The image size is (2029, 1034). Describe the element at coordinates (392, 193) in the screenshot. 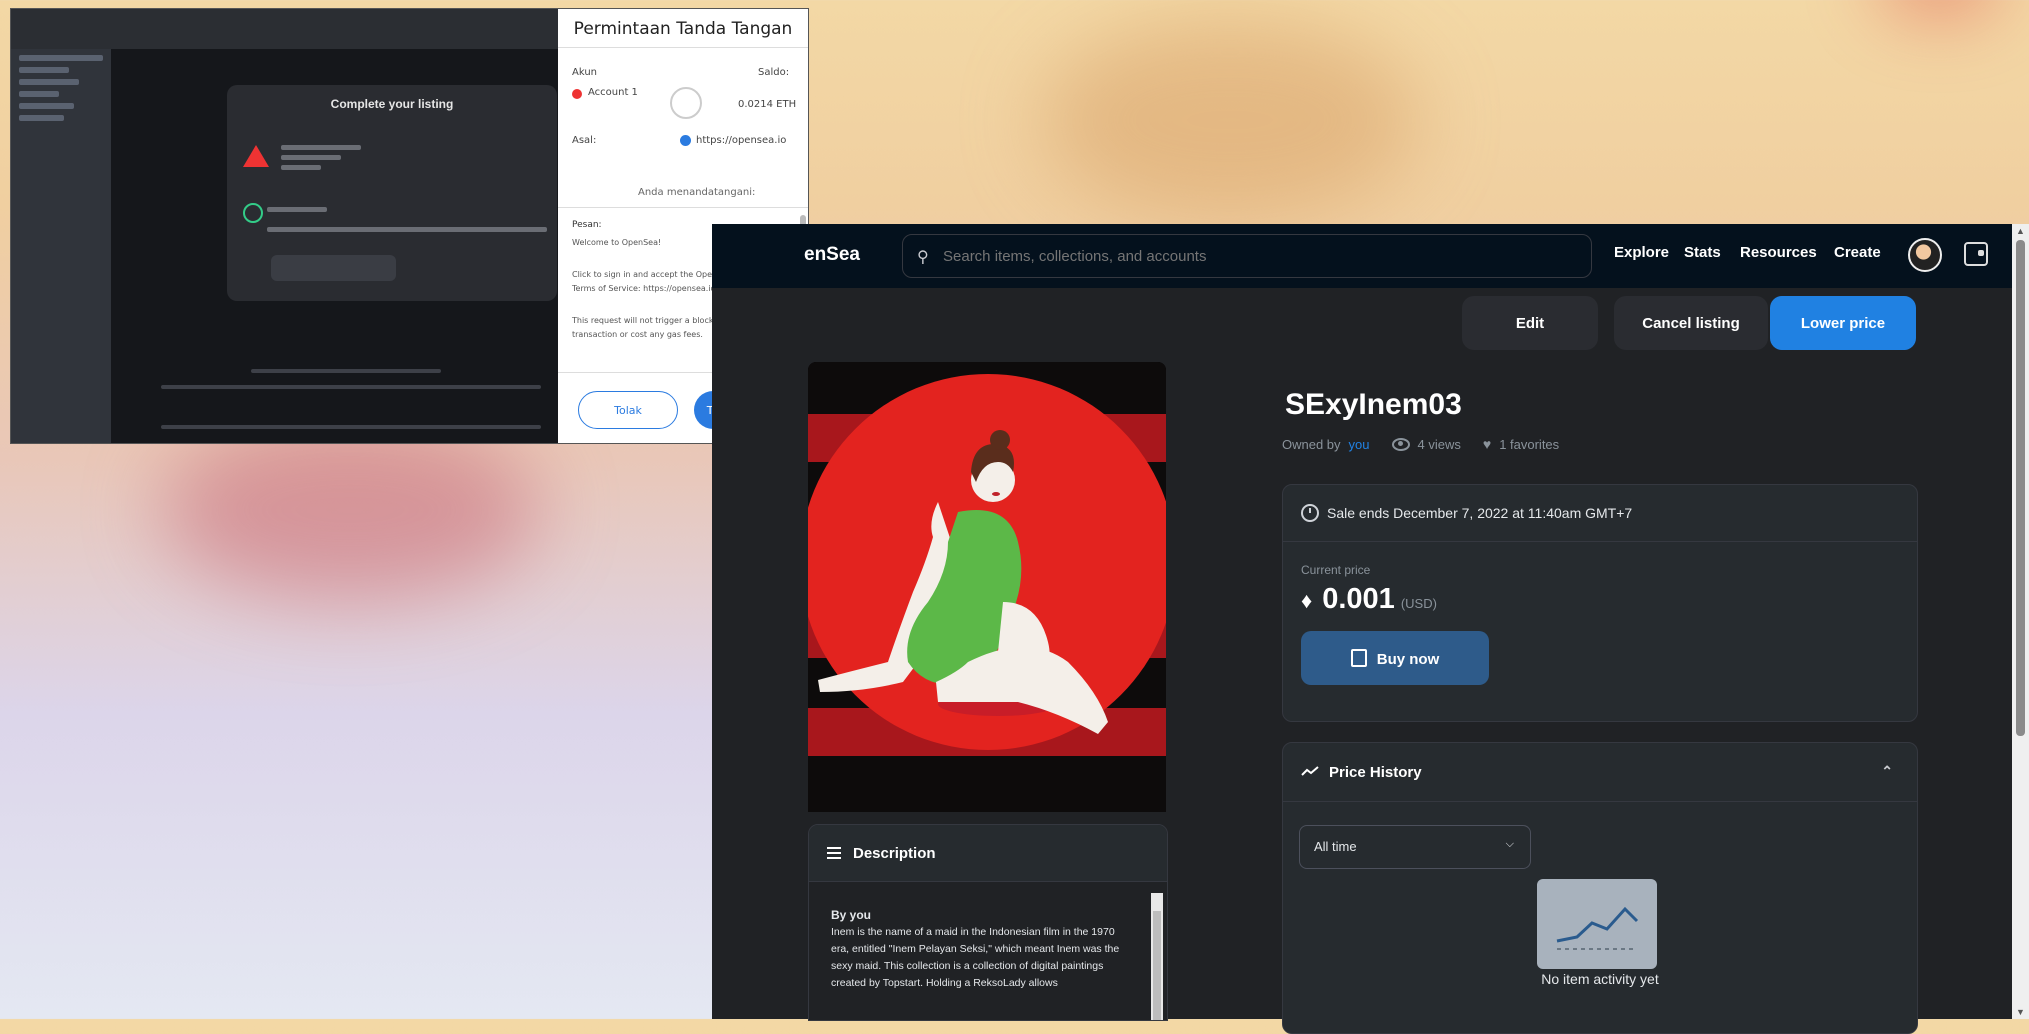

I see `complete-listing-modal: Complete your listing` at that location.